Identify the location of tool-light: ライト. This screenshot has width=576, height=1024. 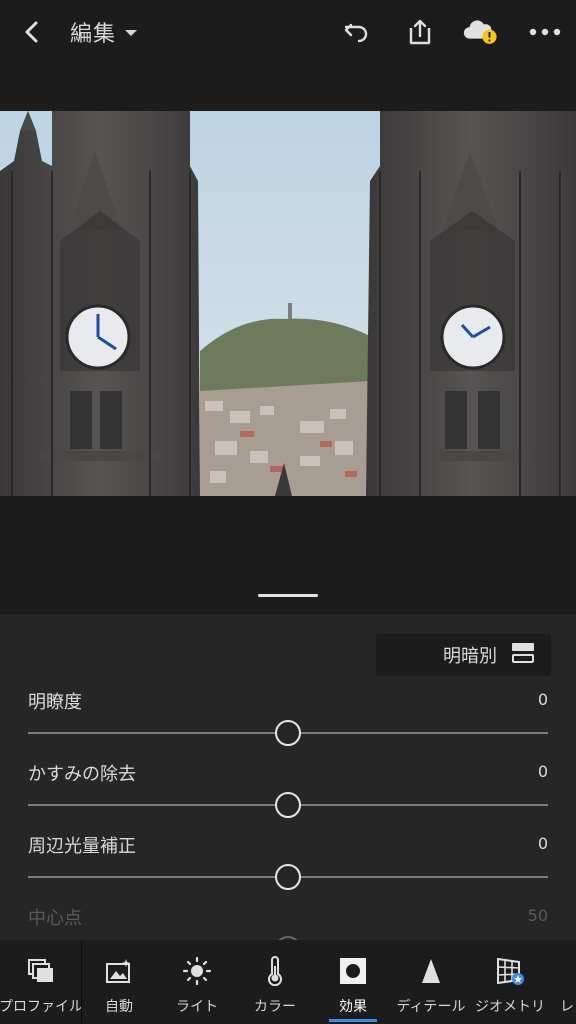
(197, 982).